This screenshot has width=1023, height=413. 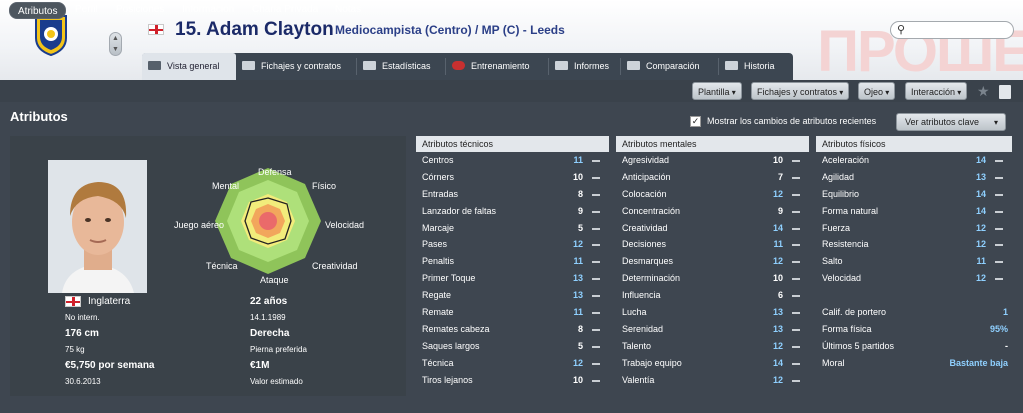 What do you see at coordinates (115, 44) in the screenshot?
I see `player-switcher: ▲ ▼` at bounding box center [115, 44].